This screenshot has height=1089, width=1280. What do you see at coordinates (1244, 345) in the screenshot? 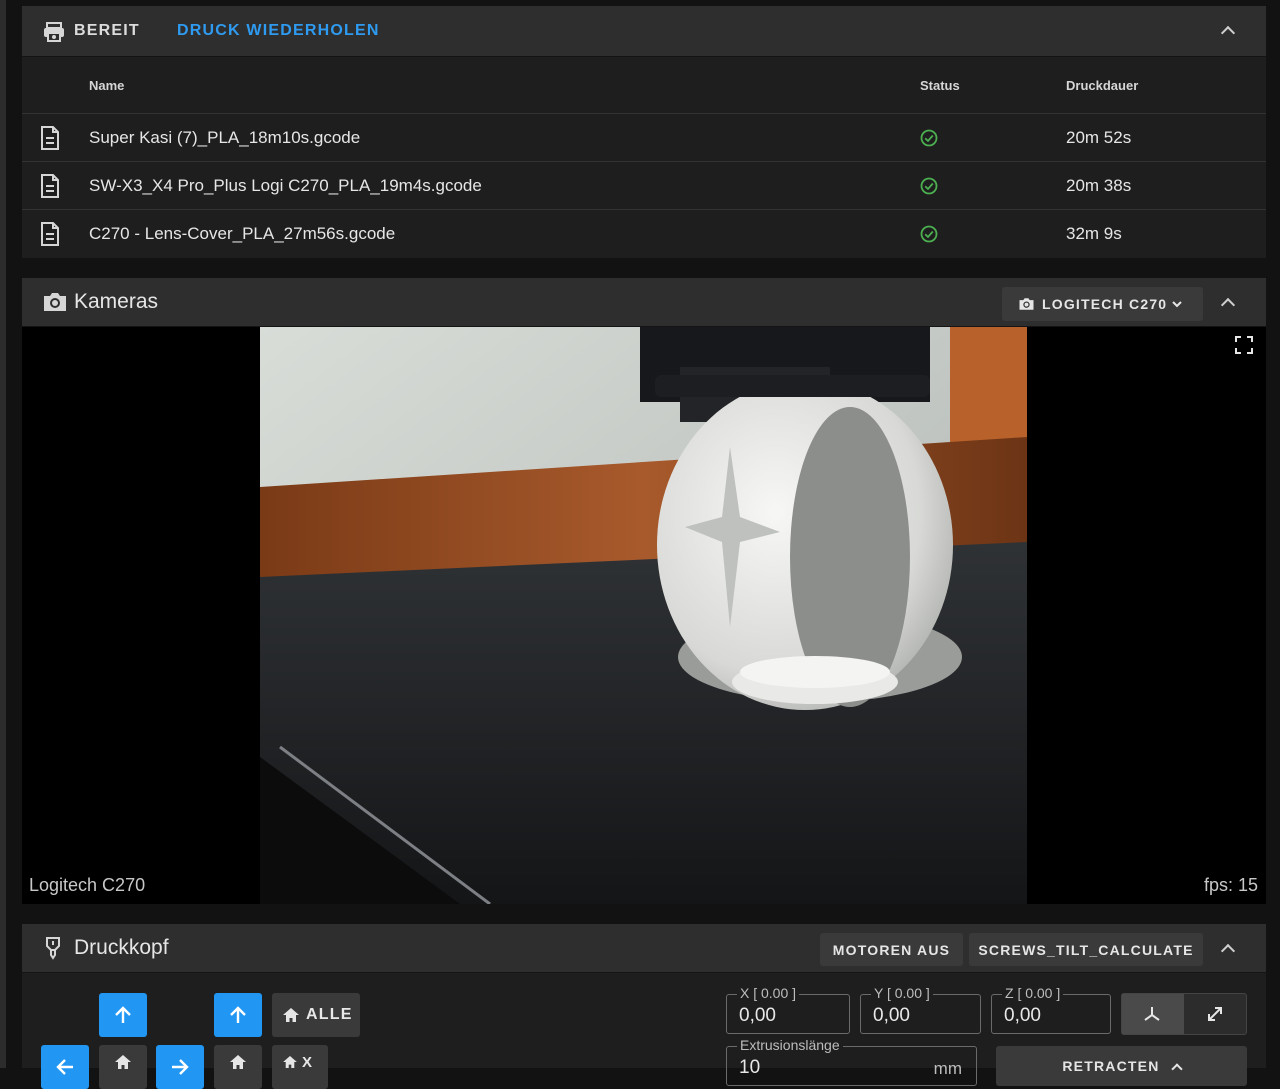
I see `fullscreen-icon` at bounding box center [1244, 345].